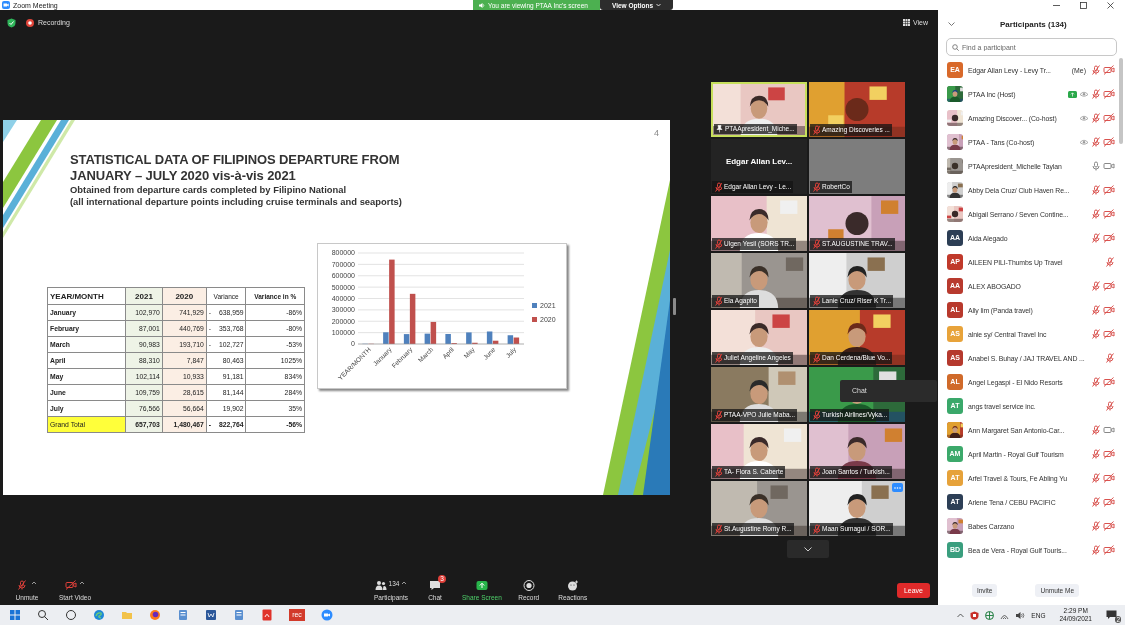 This screenshot has height=625, width=1125. Describe the element at coordinates (144, 296) in the screenshot. I see `column-header: 2021` at that location.